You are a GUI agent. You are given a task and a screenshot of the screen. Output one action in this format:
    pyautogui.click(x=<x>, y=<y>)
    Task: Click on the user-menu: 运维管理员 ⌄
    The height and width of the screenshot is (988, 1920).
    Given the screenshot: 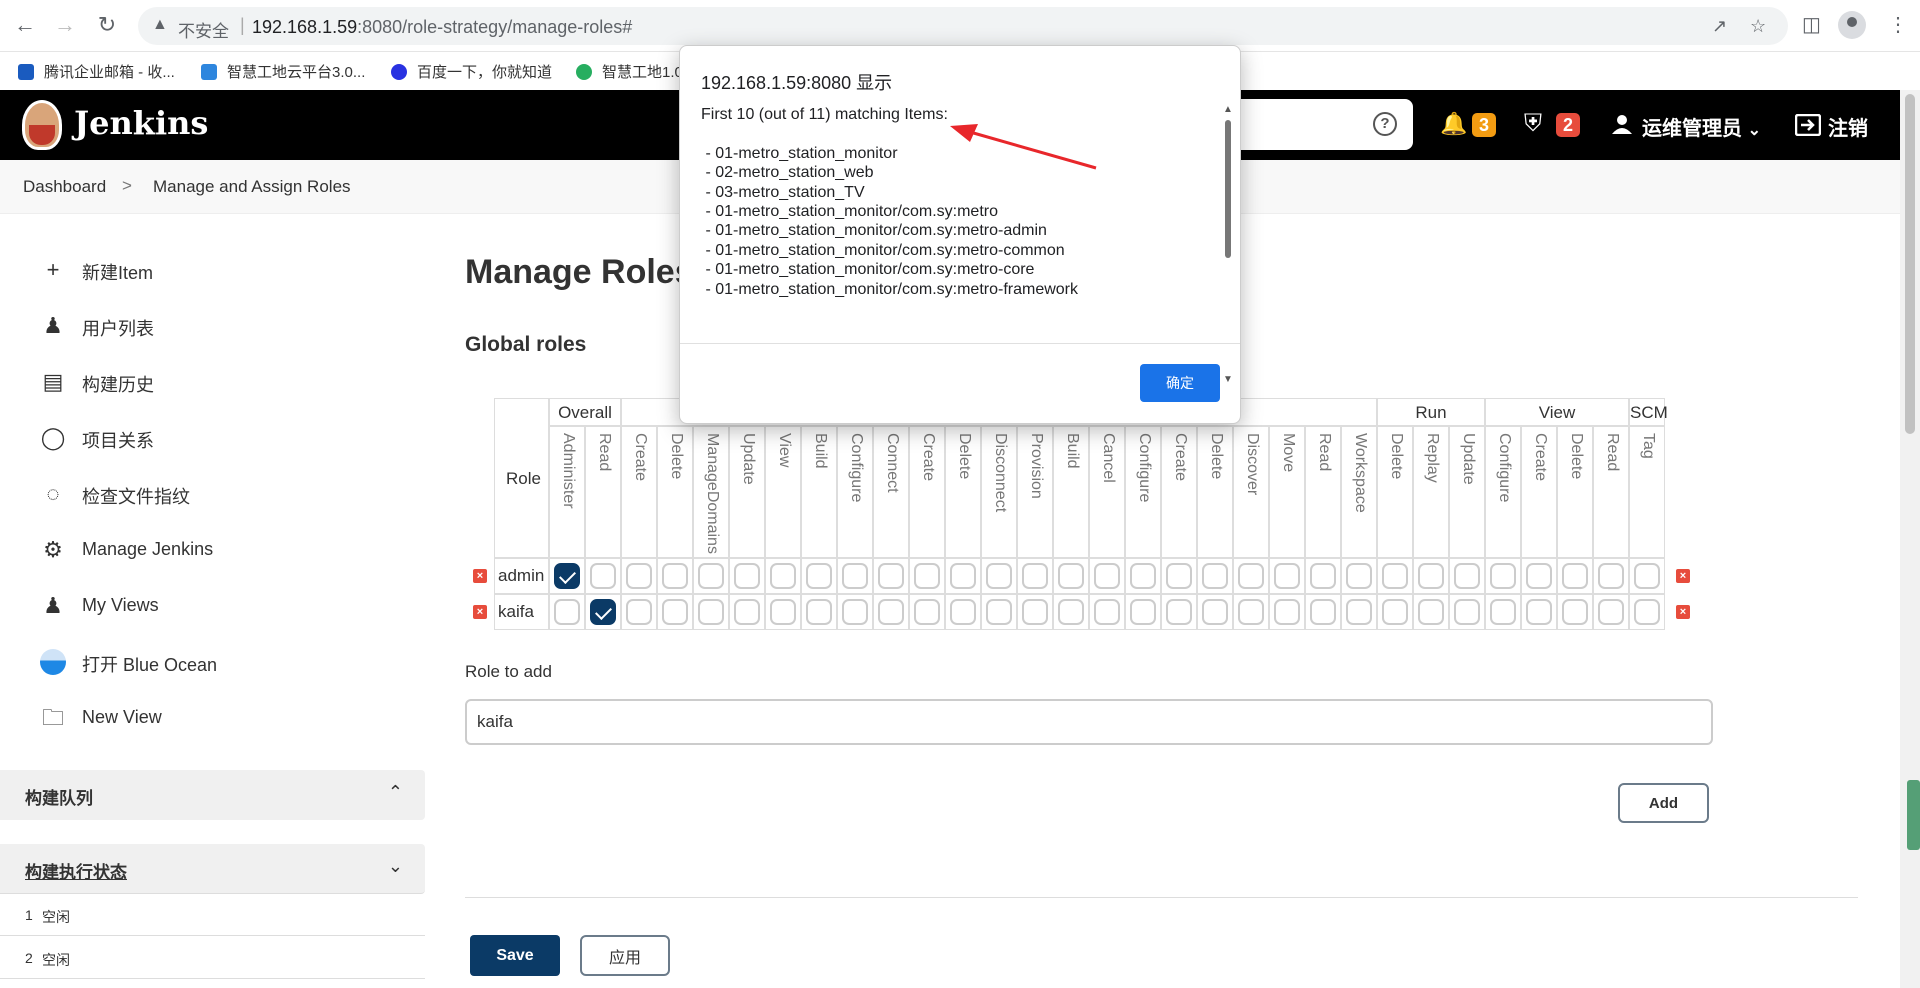 What is the action you would take?
    pyautogui.click(x=1701, y=126)
    